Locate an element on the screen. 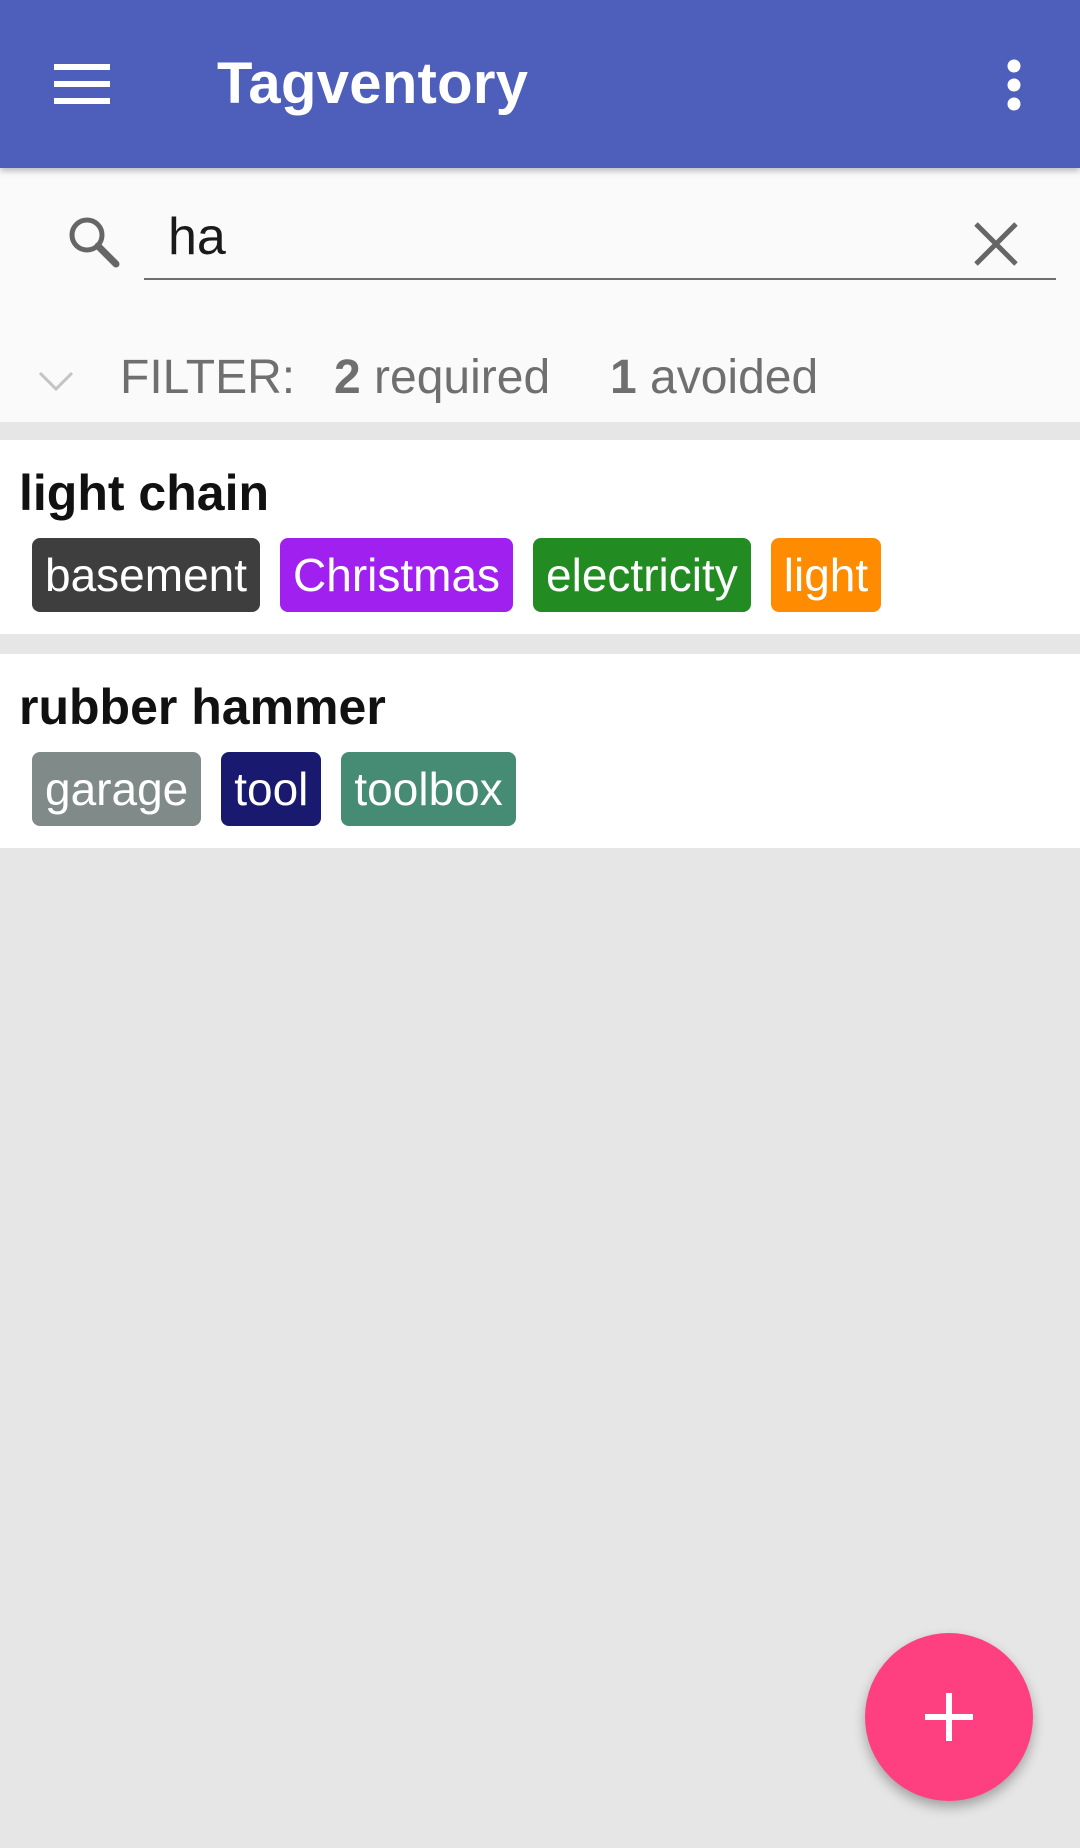 This screenshot has width=1080, height=1848. add-item-button is located at coordinates (949, 1717).